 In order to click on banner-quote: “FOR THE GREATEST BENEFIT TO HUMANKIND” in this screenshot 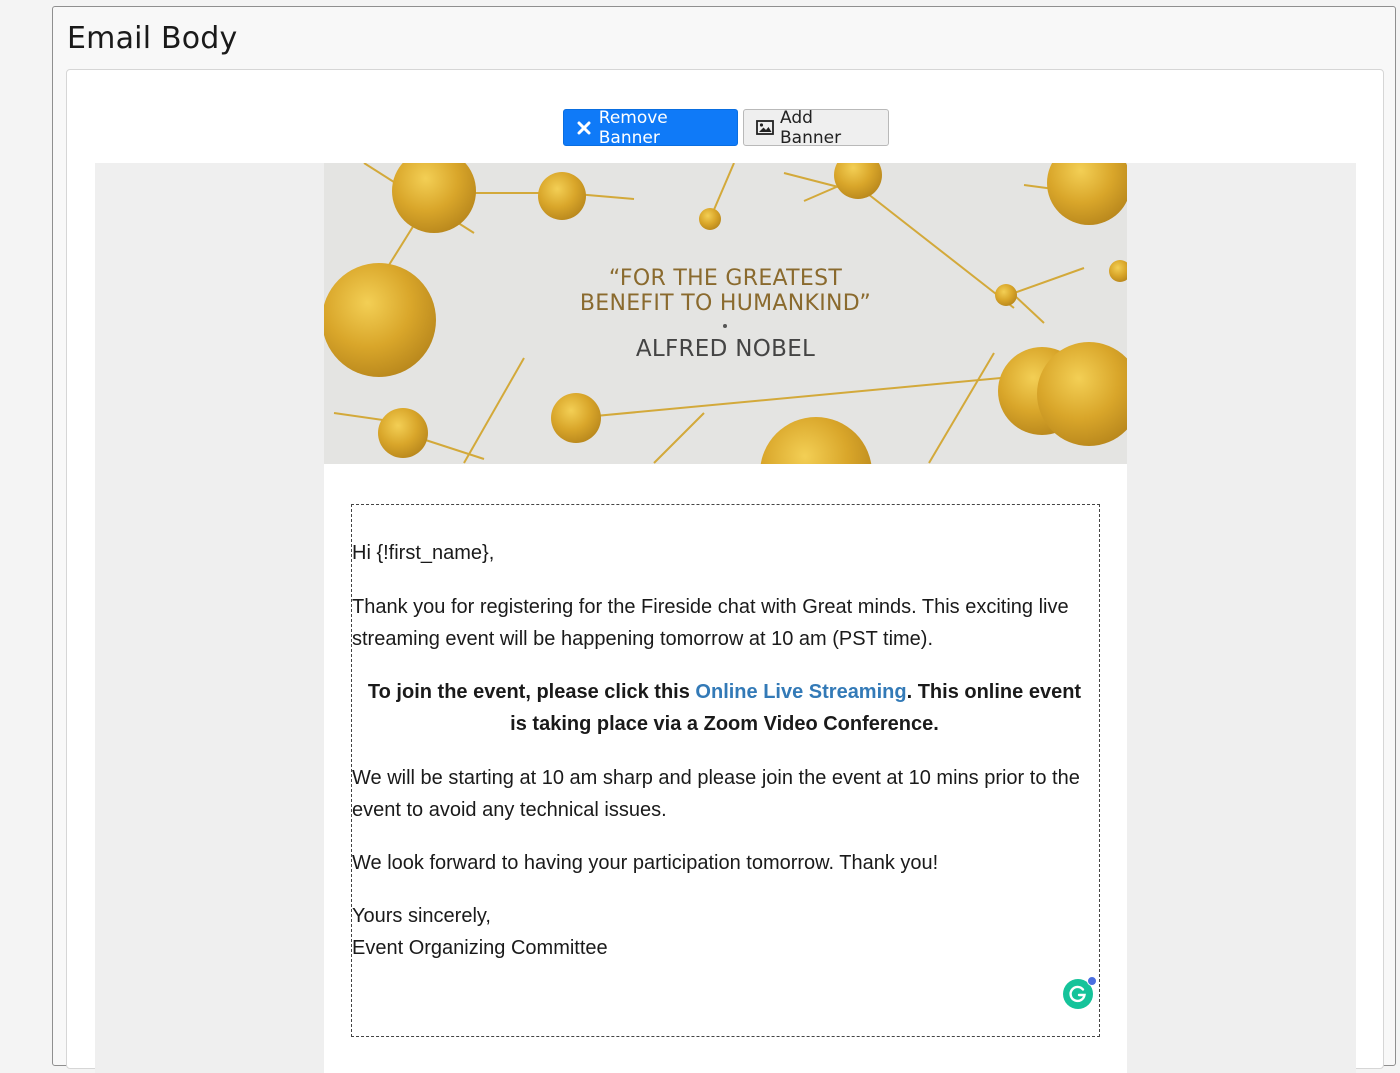, I will do `click(725, 291)`.